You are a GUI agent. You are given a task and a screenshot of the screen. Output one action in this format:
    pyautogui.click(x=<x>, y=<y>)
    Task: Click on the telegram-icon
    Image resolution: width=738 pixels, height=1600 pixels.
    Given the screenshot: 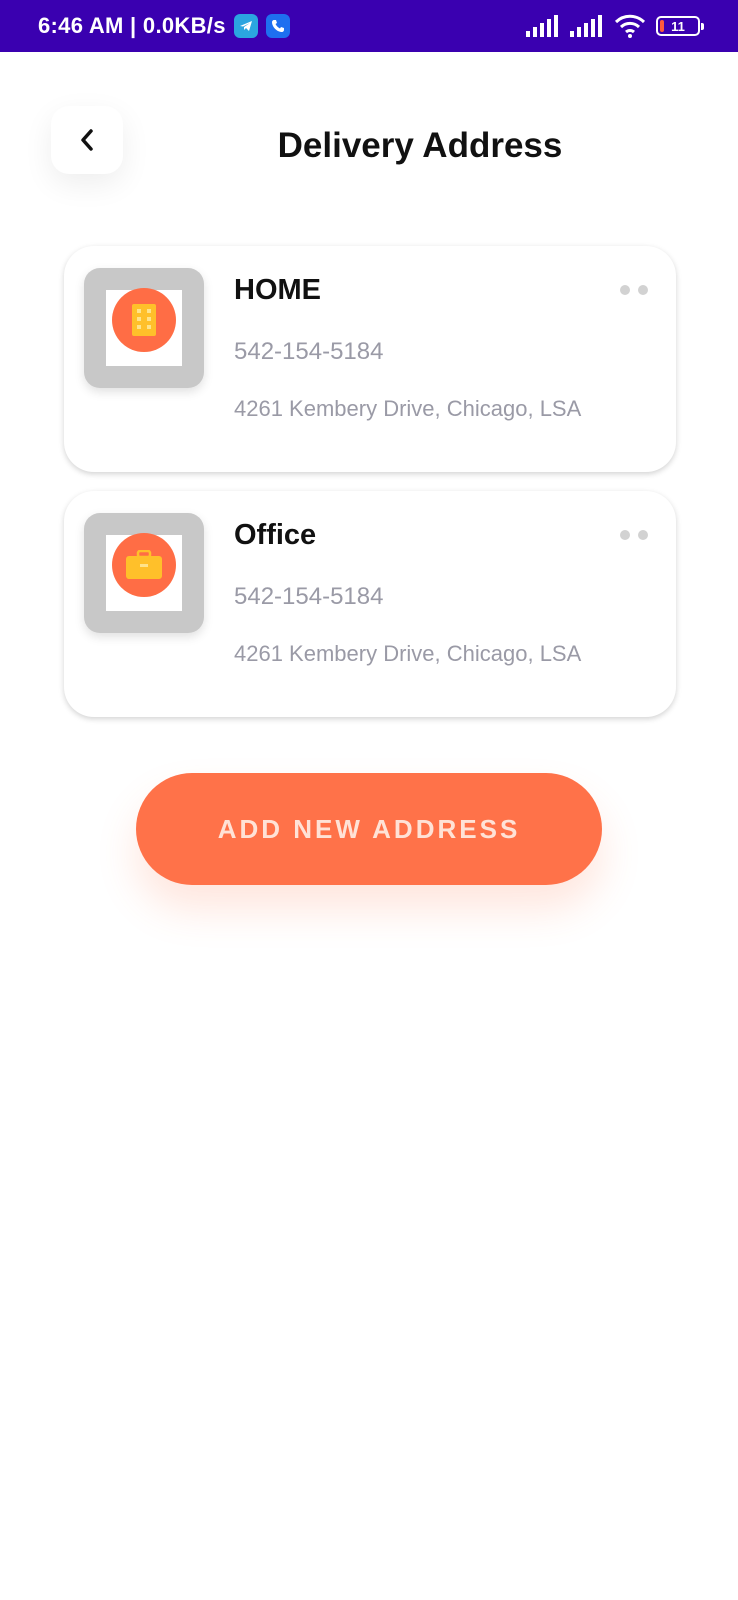 What is the action you would take?
    pyautogui.click(x=245, y=26)
    